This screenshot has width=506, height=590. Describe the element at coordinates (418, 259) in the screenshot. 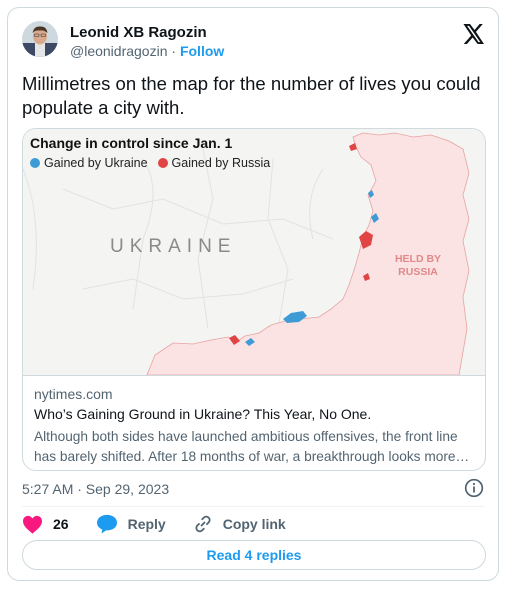

I see `held-label-line1: HELD BY` at that location.